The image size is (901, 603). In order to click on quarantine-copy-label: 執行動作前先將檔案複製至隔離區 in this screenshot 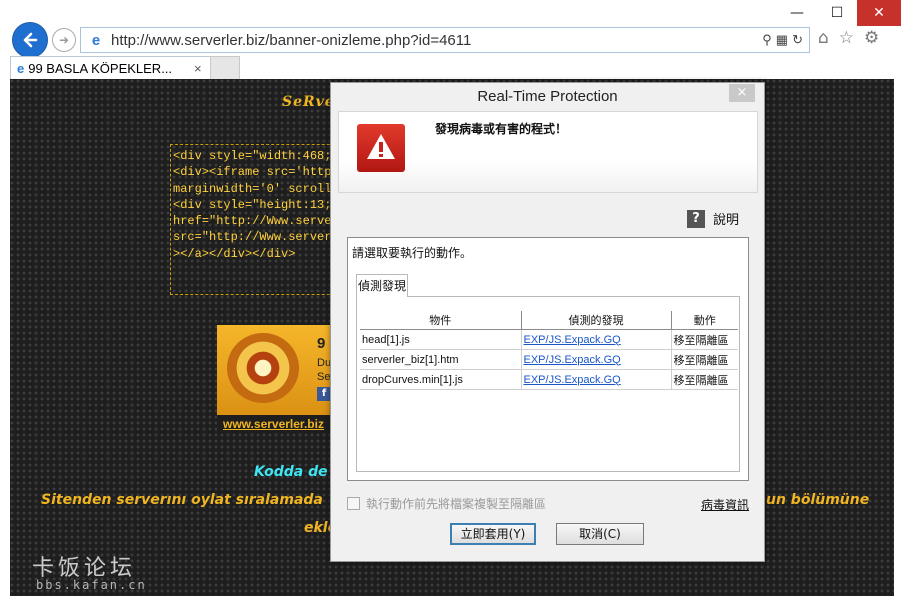, I will do `click(456, 504)`.